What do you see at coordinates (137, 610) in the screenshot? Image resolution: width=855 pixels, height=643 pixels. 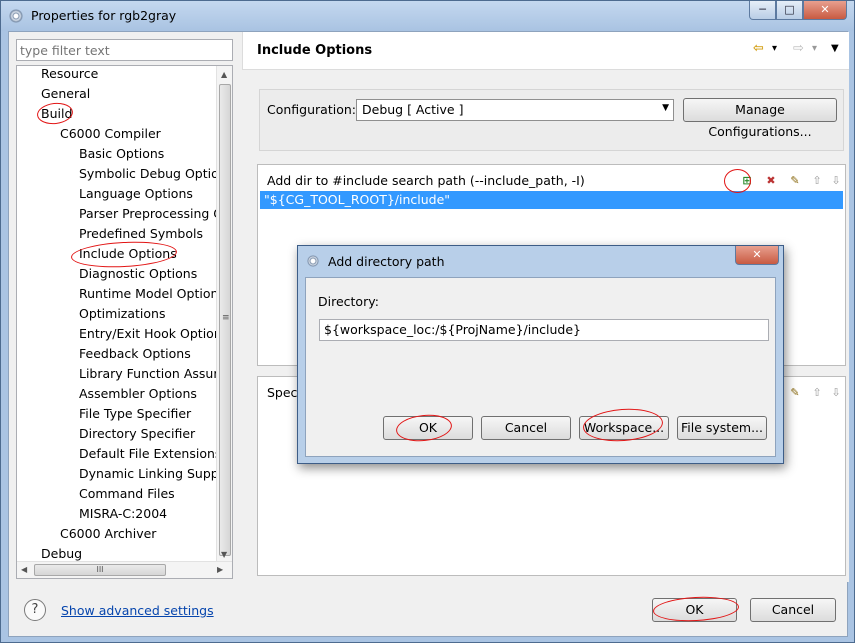 I see `show-advanced-settings-link: Show advanced settings` at bounding box center [137, 610].